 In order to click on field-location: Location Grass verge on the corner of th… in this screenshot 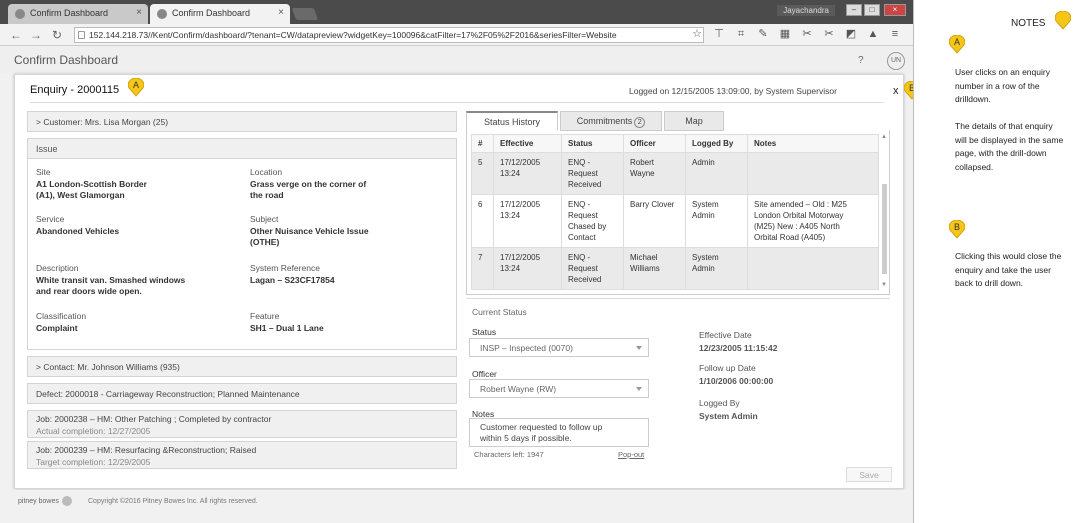, I will do `click(308, 183)`.